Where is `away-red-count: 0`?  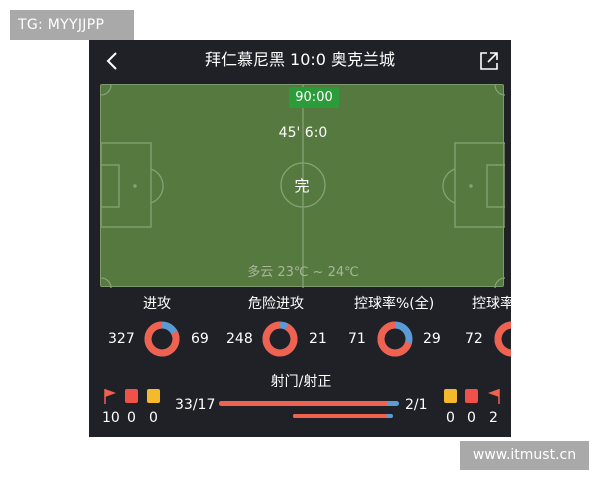
away-red-count: 0 is located at coordinates (471, 418).